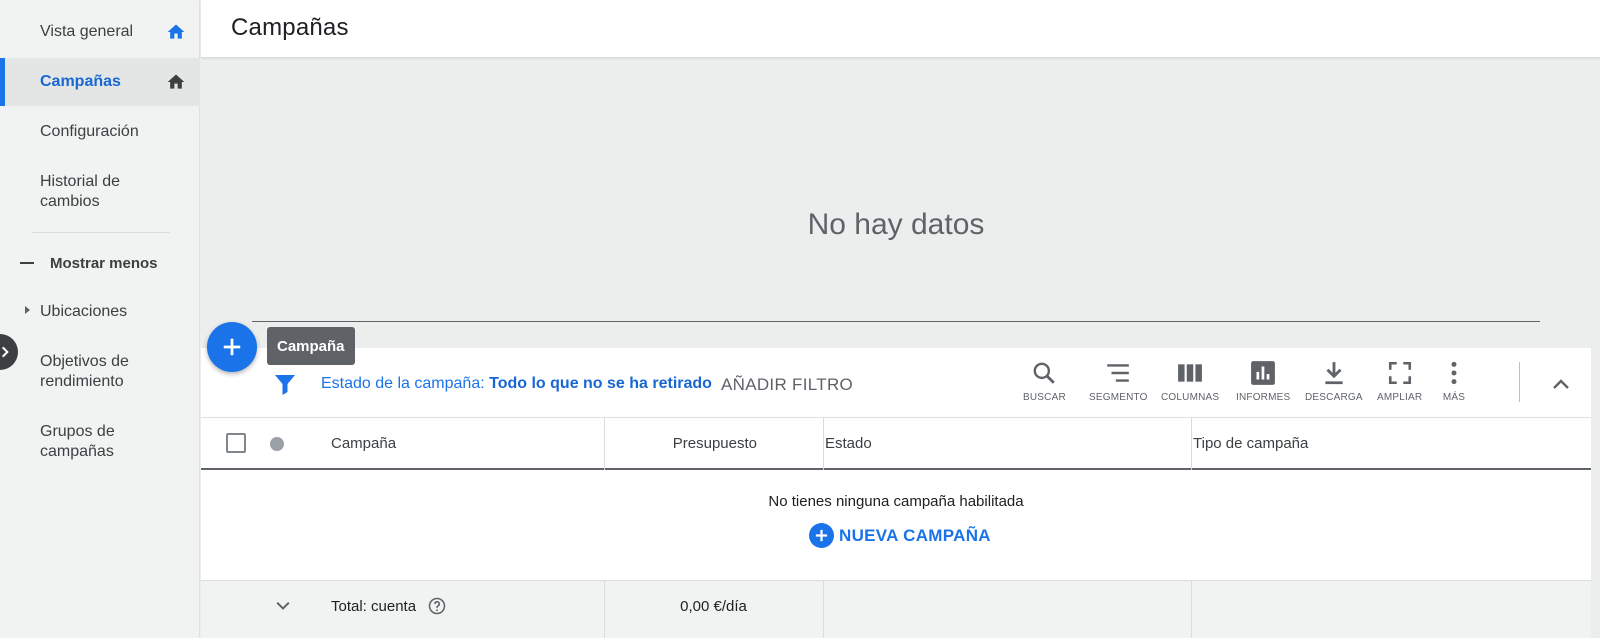  What do you see at coordinates (311, 346) in the screenshot?
I see `fab-tooltip: Campaña` at bounding box center [311, 346].